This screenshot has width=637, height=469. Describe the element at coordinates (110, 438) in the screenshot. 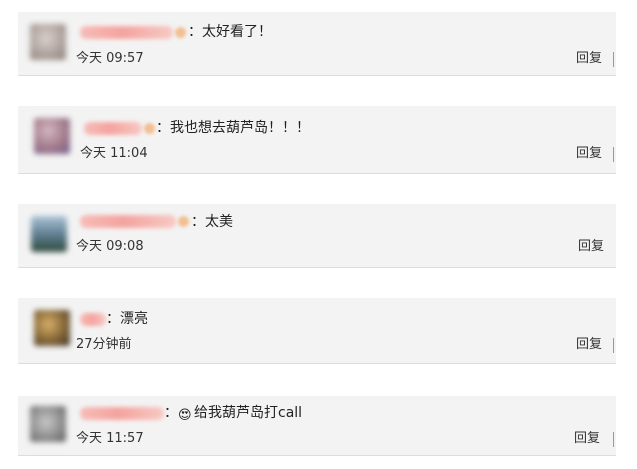

I see `comment-time: 今天 11:57` at that location.